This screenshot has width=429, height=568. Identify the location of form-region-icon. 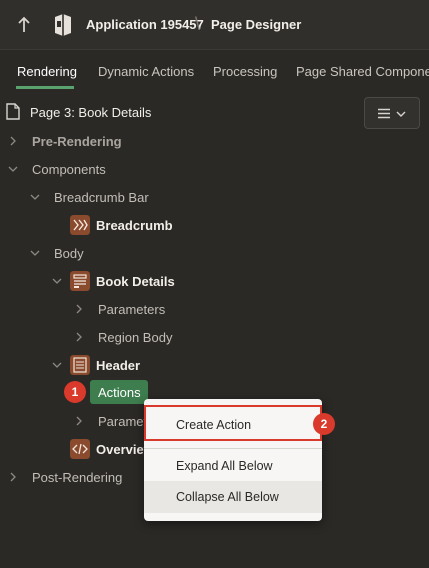
(80, 281).